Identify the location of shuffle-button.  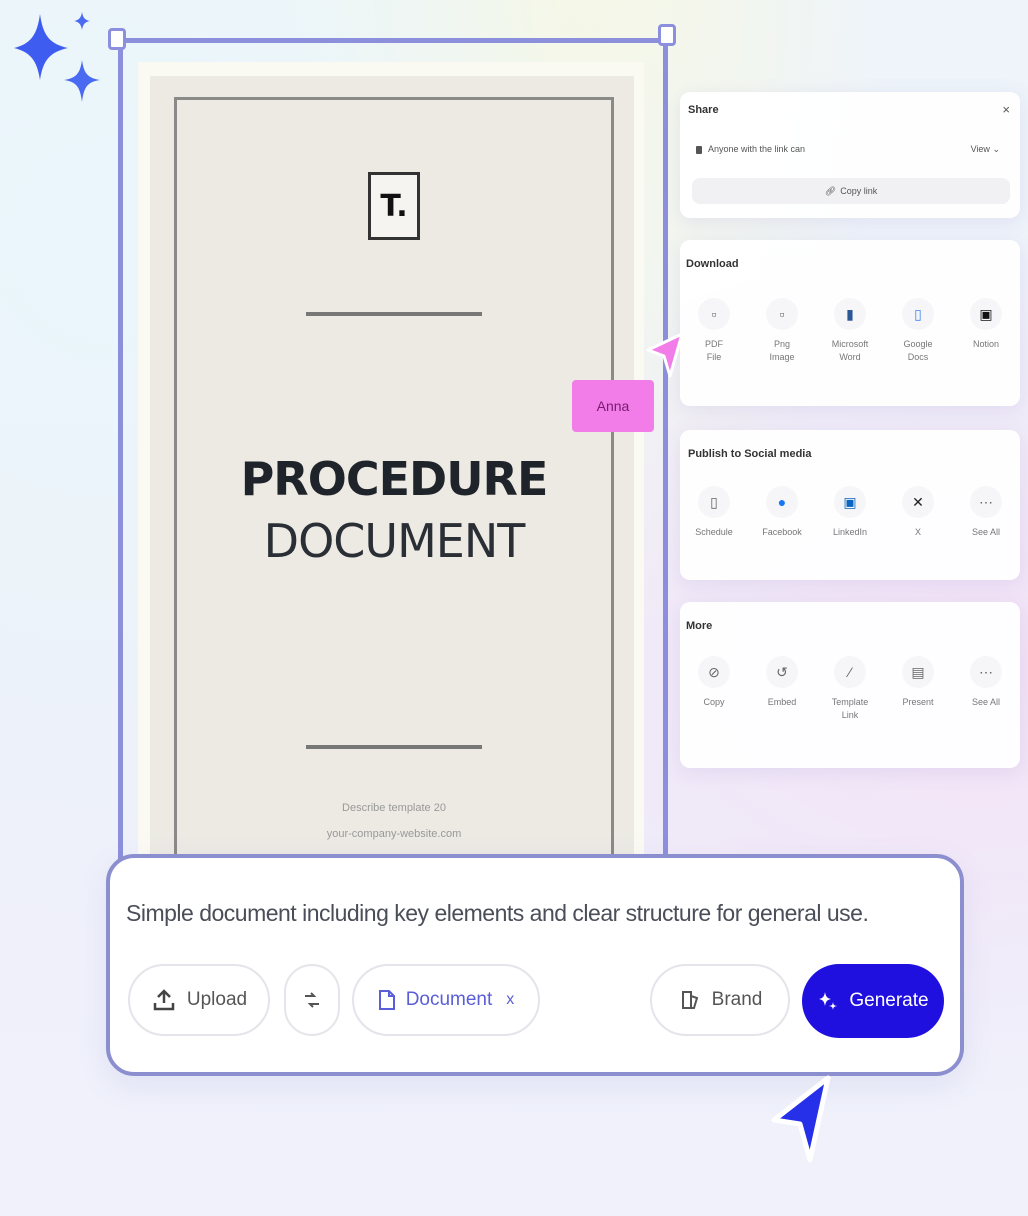
(312, 1000).